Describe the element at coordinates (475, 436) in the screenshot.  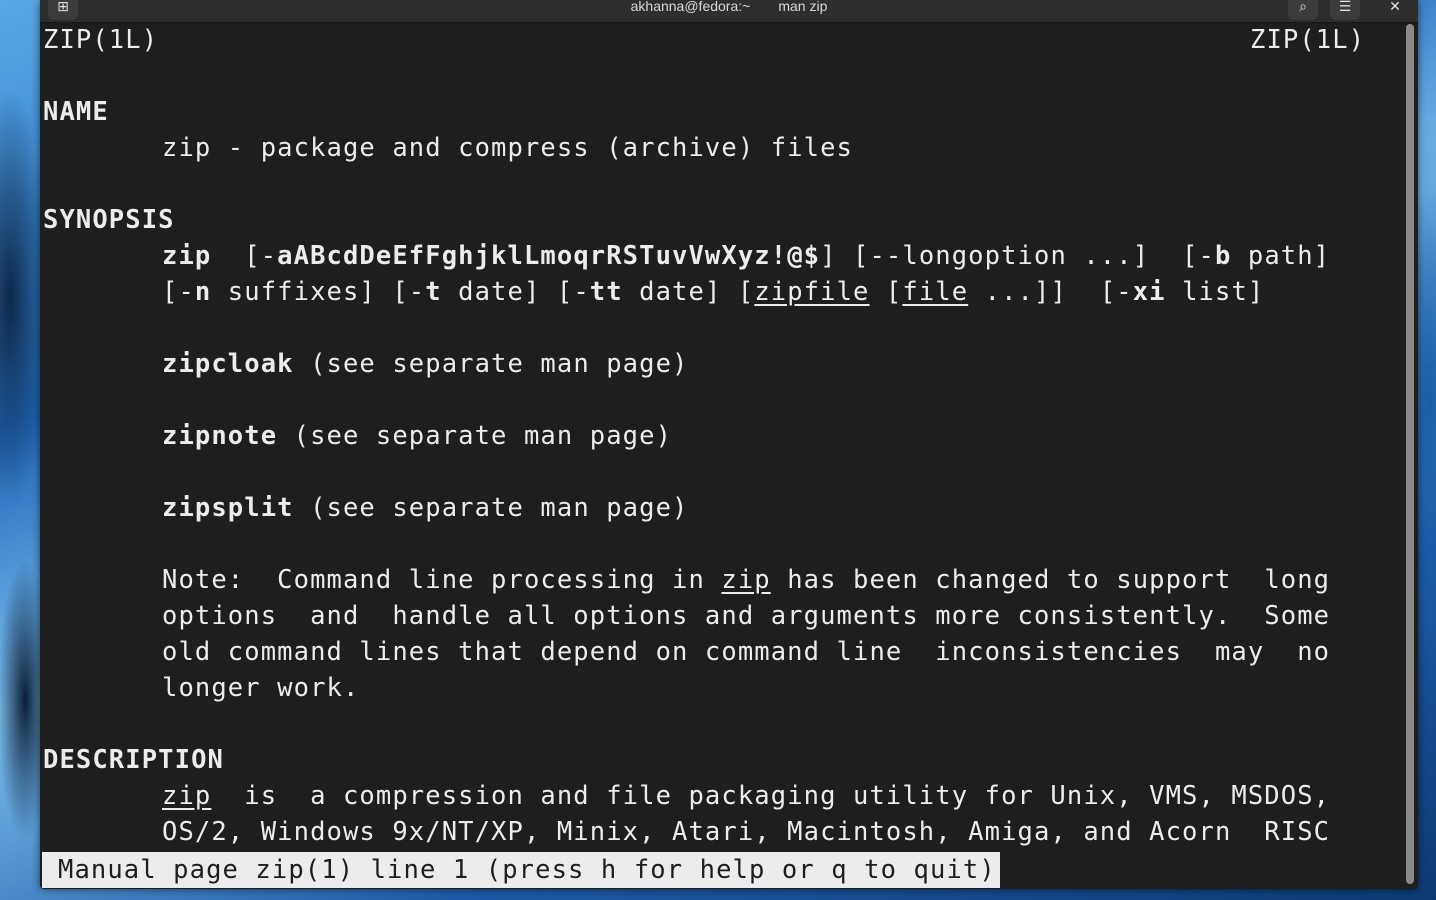
I see `zipnote-note: (see separate man page)` at that location.